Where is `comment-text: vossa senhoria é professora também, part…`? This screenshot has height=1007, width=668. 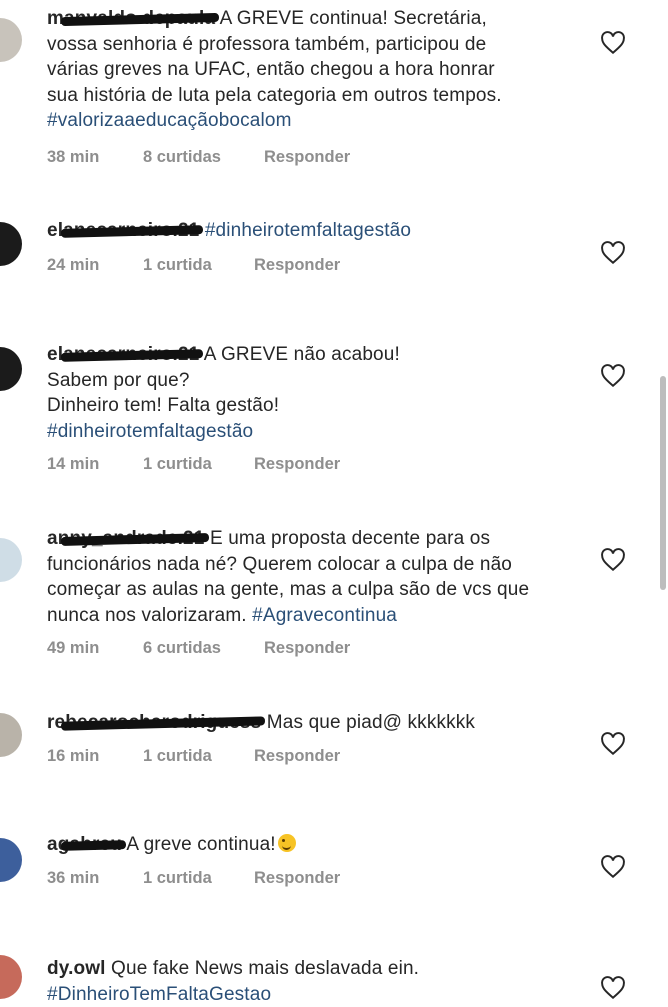
comment-text: vossa senhoria é professora também, part… is located at coordinates (267, 44).